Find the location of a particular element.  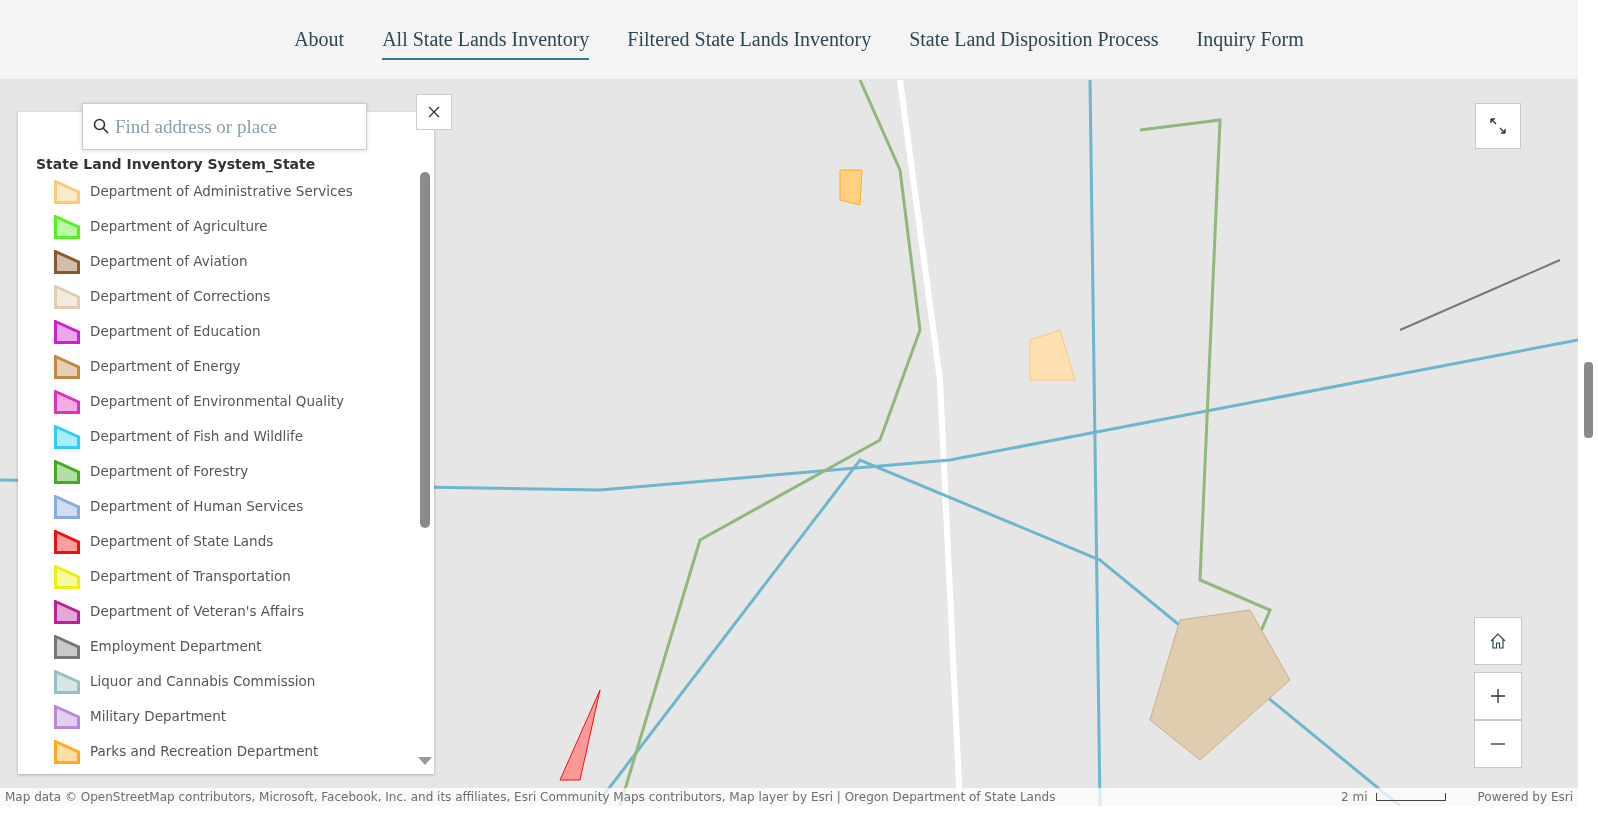

nav-link: About is located at coordinates (319, 39).